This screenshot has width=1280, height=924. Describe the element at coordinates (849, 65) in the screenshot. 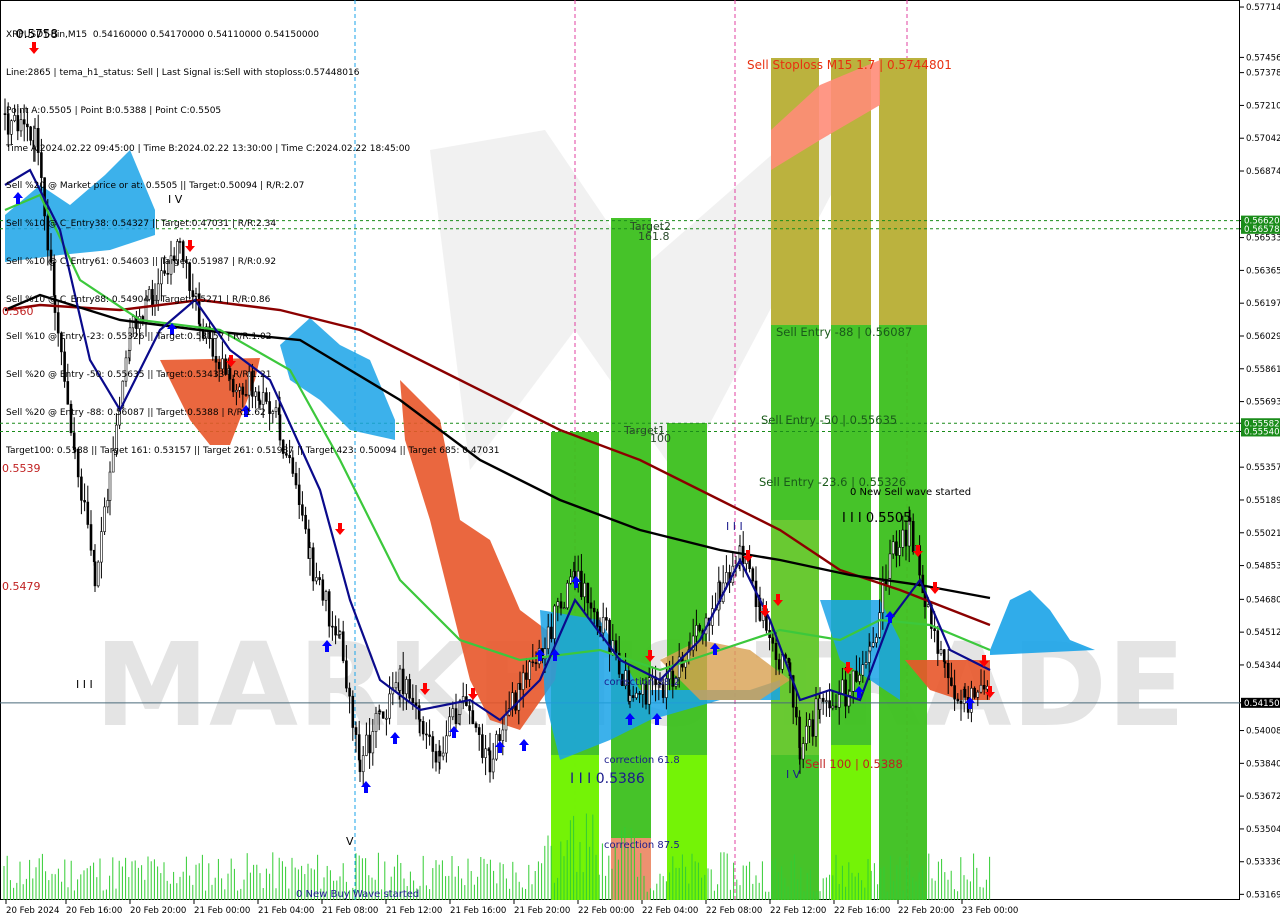

I see `chart-annotation: Sell Stoploss M15 1.7 | 0.5744801` at that location.